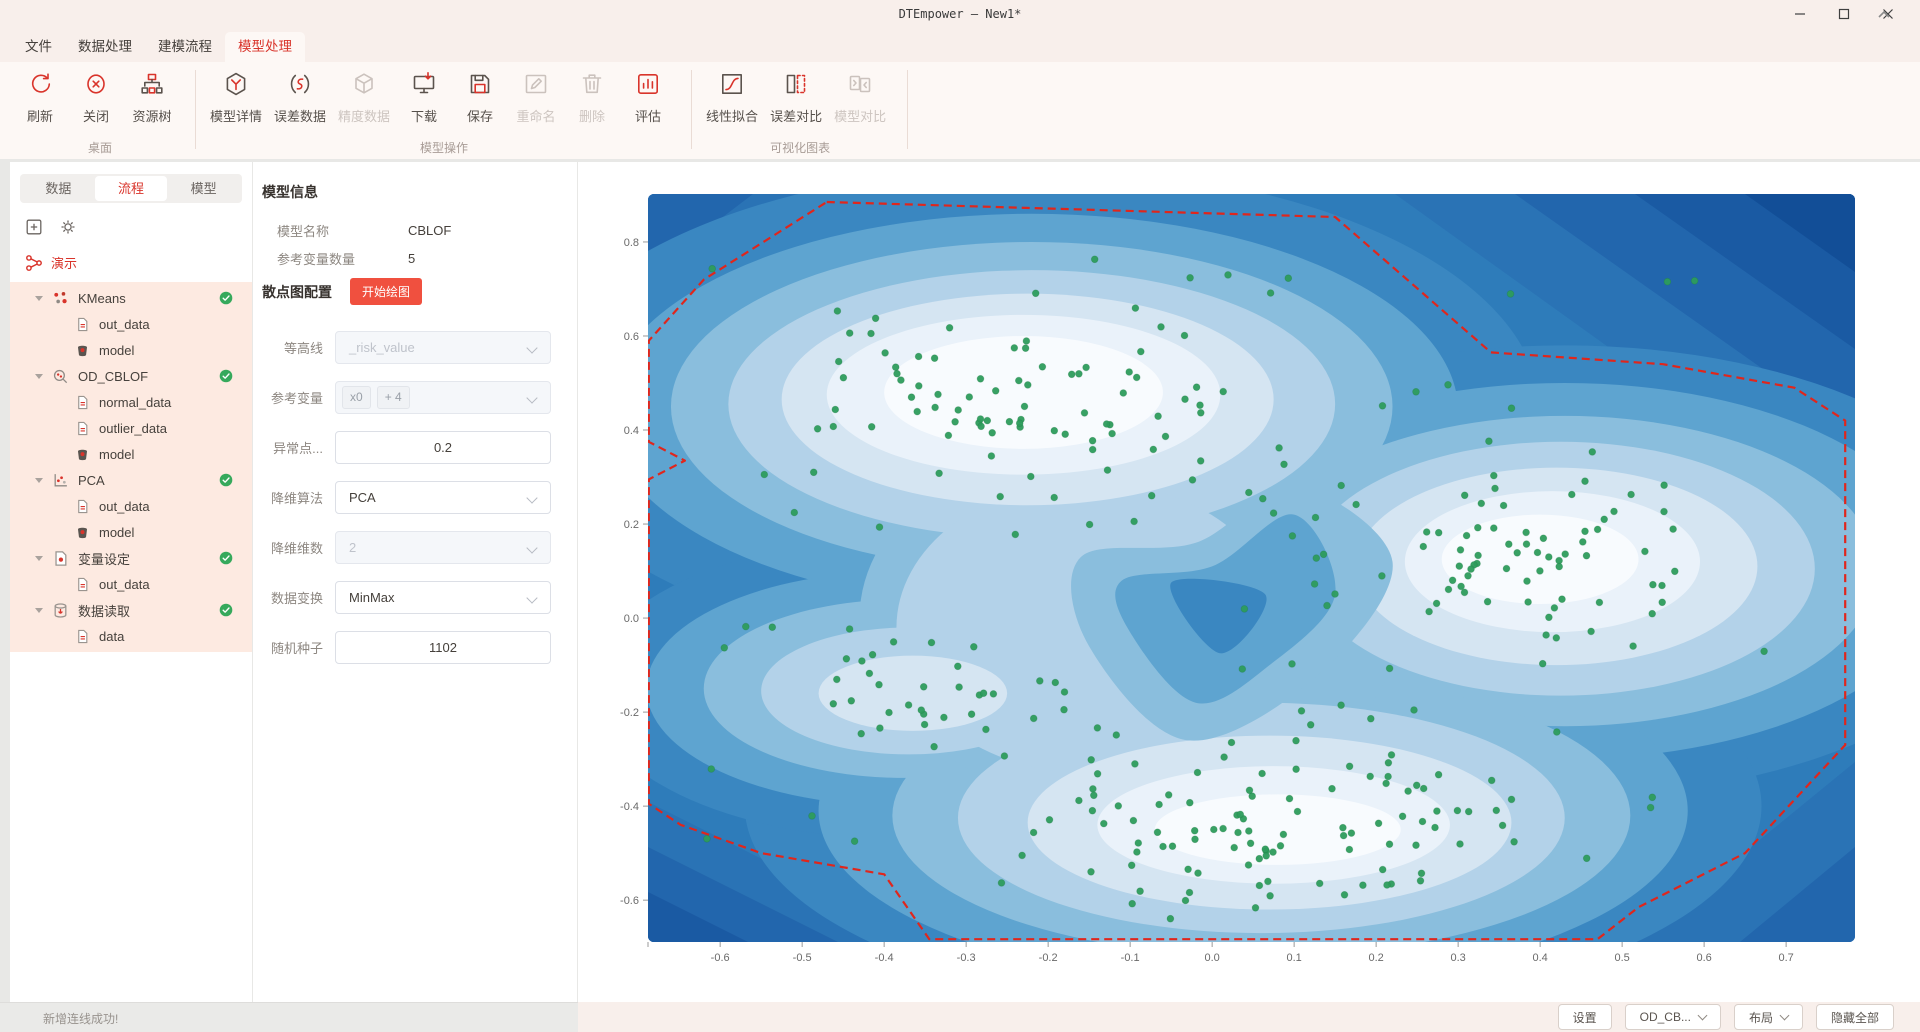  I want to click on resource-tree-button: 资源树, so click(152, 95).